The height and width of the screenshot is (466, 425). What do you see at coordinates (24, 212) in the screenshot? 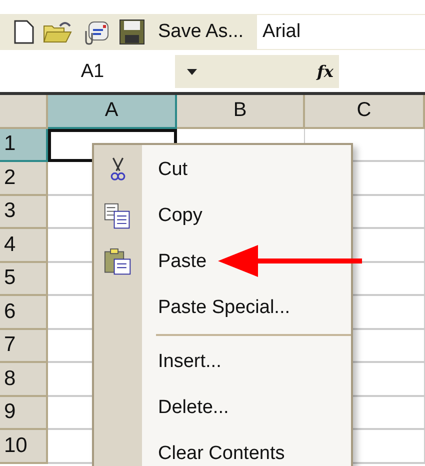
I see `row-header: 3` at bounding box center [24, 212].